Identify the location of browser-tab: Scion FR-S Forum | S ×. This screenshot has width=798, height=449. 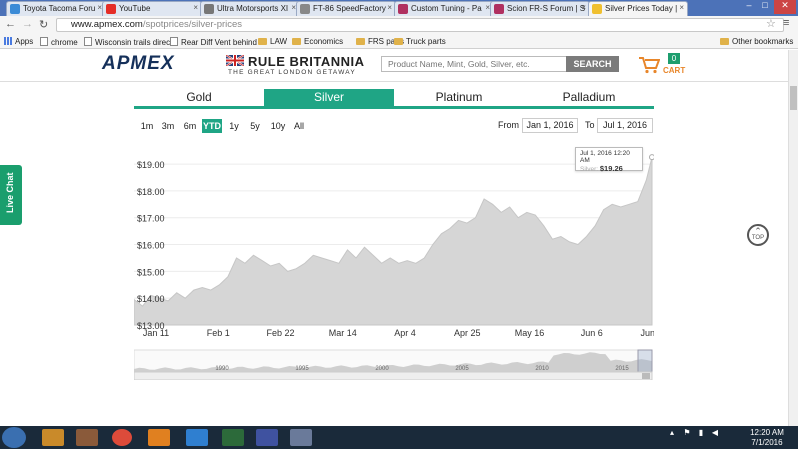
(540, 8).